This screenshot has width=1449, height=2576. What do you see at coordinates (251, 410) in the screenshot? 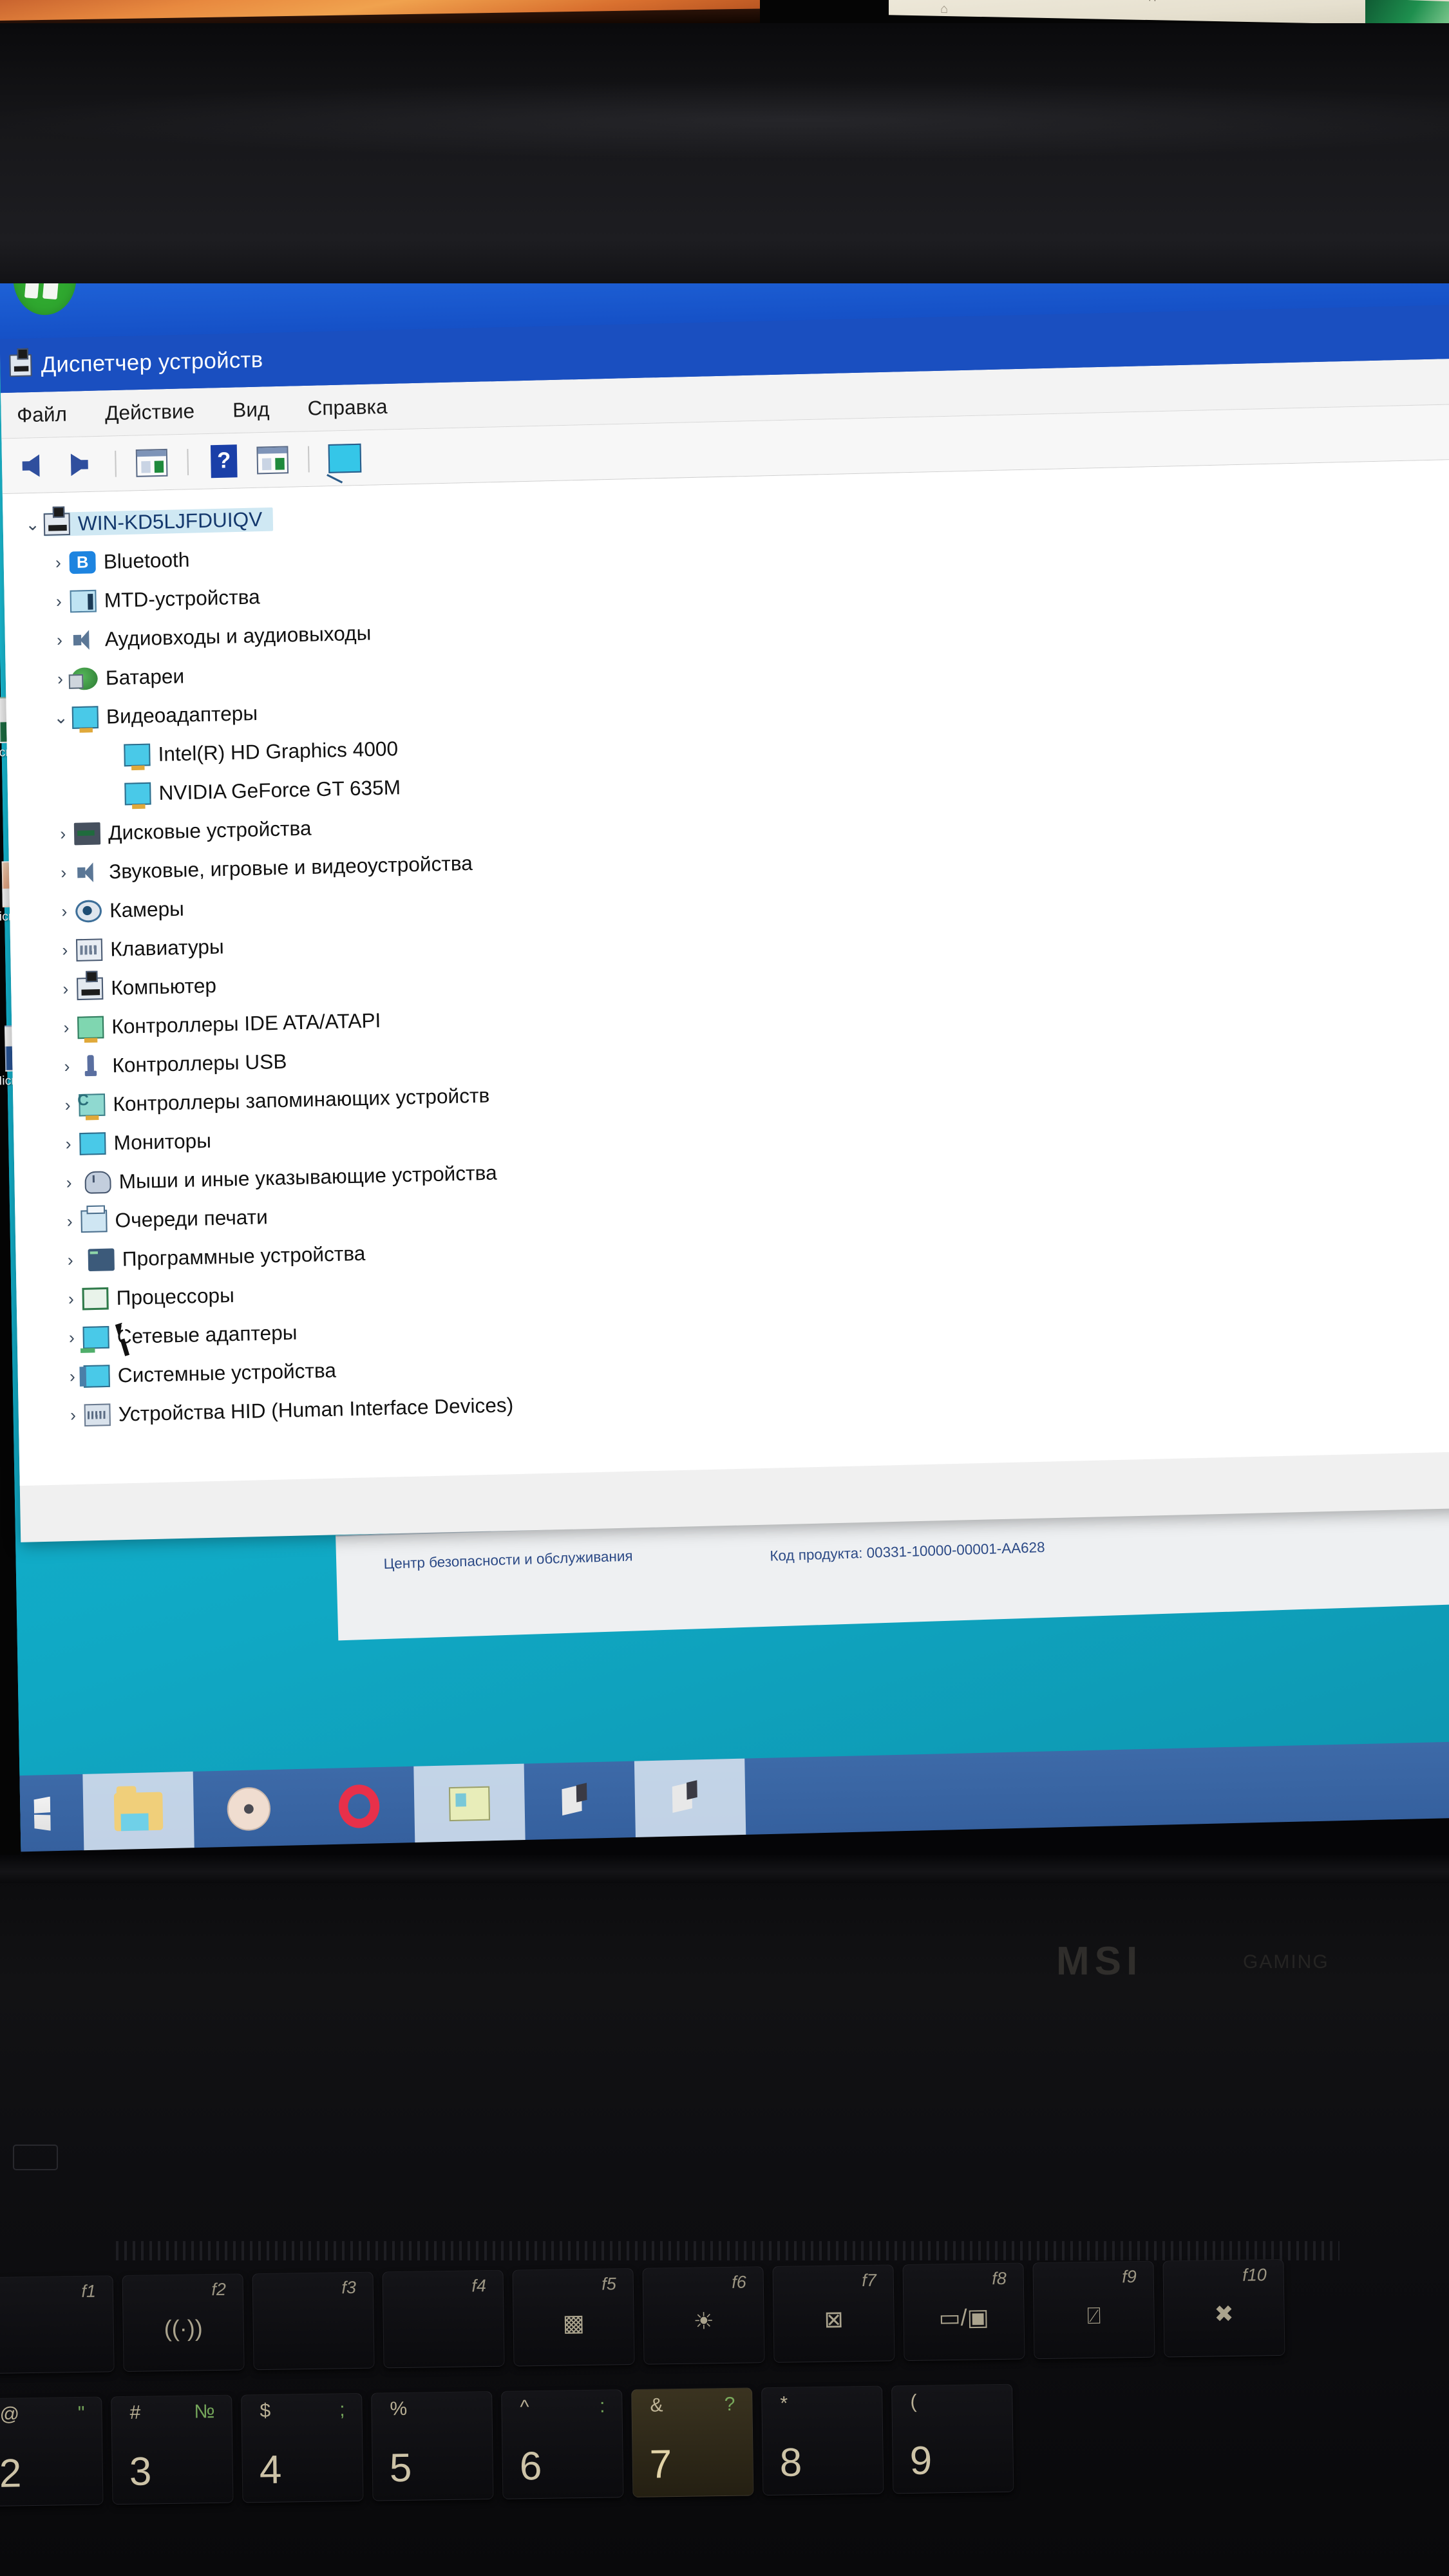
I see `menu-item-view: Вид` at bounding box center [251, 410].